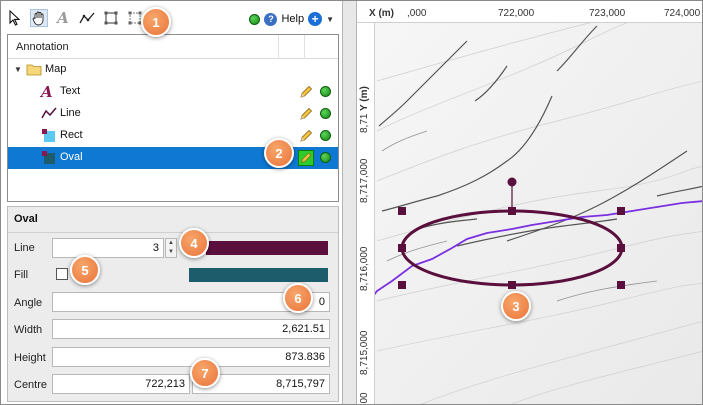 The image size is (703, 405). Describe the element at coordinates (191, 357) in the screenshot. I see `height-field: 873.836` at that location.